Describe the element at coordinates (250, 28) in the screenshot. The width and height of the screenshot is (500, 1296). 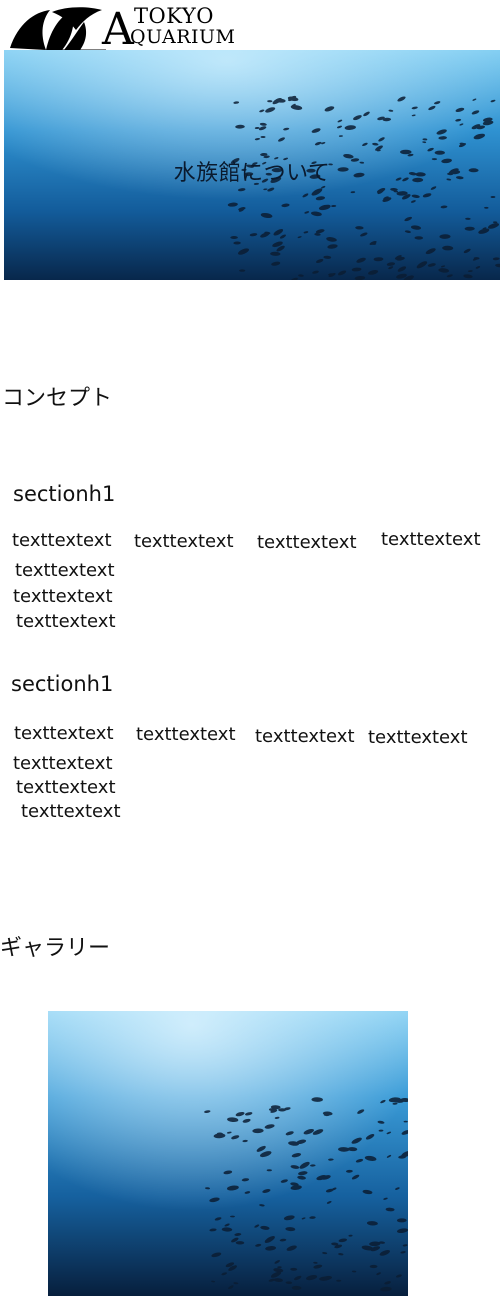
I see `site-header: A TOKYO QUARIUM` at that location.